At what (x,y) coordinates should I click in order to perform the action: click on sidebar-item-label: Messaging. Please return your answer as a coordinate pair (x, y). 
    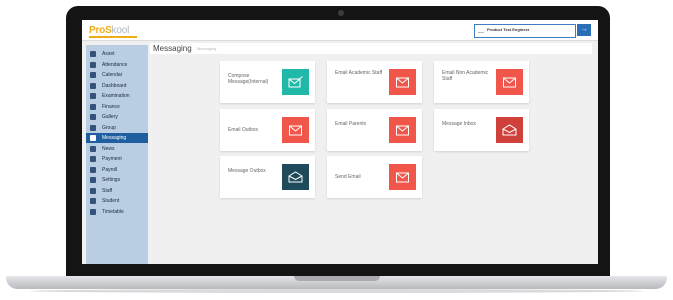
    Looking at the image, I should click on (114, 138).